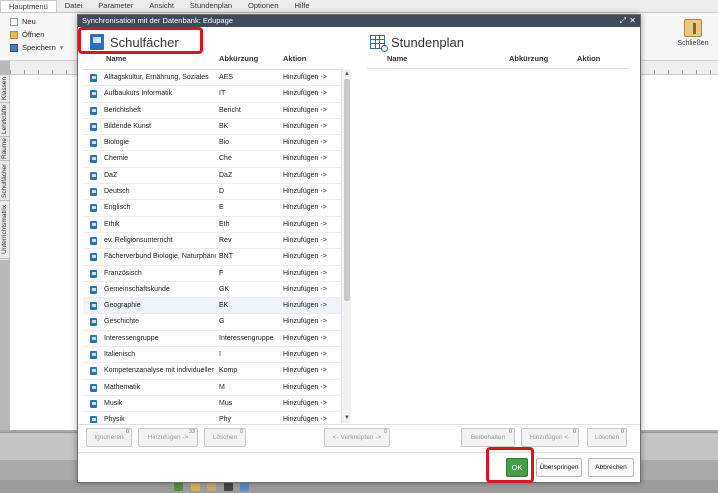 The width and height of the screenshot is (718, 493). I want to click on table-row: DaZ DaZ Hinzufügen ->, so click(217, 176).